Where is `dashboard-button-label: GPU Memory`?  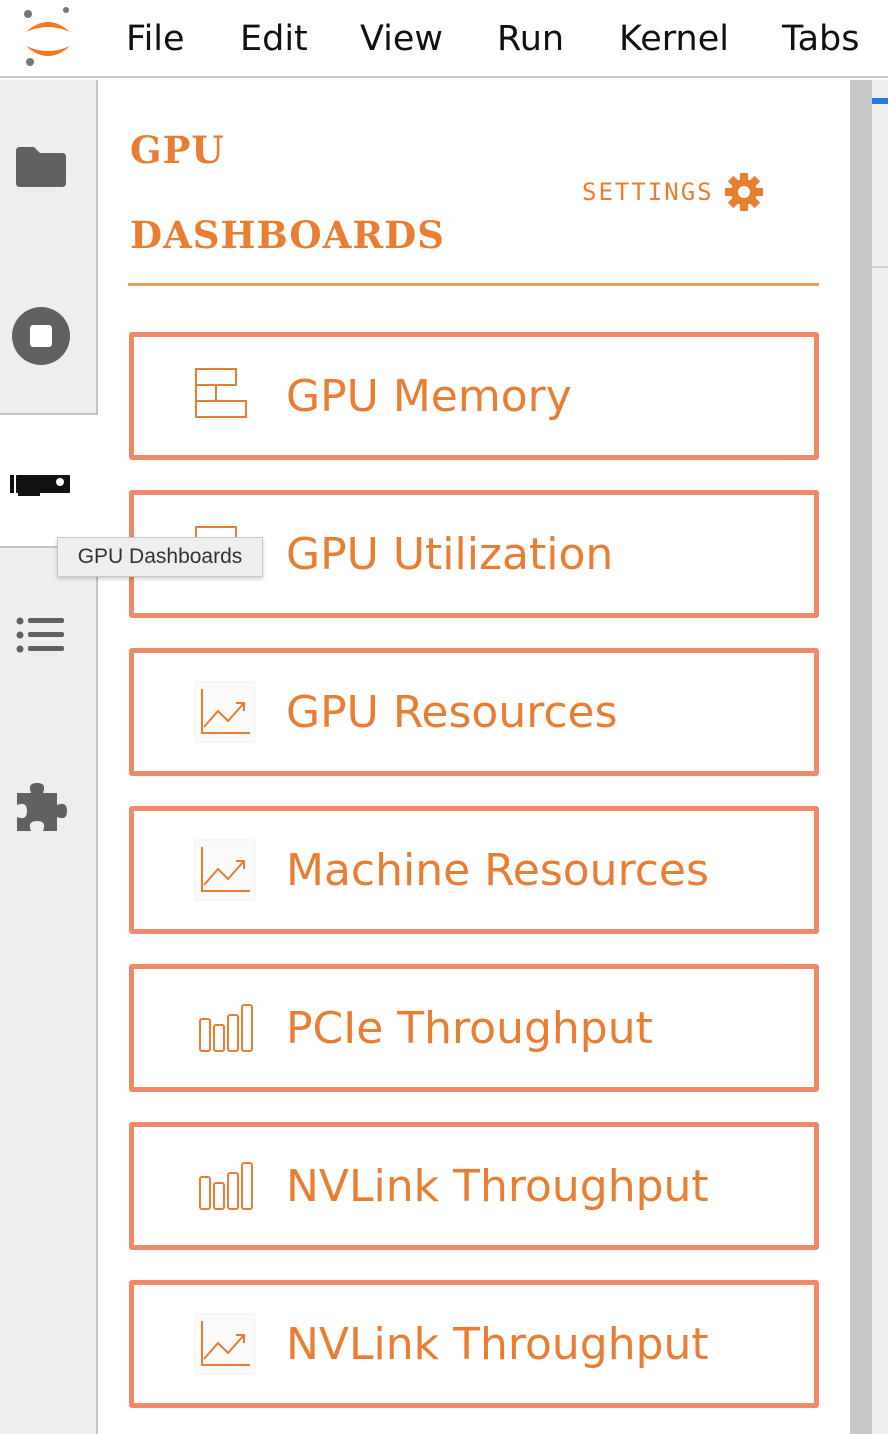
dashboard-button-label: GPU Memory is located at coordinates (429, 396).